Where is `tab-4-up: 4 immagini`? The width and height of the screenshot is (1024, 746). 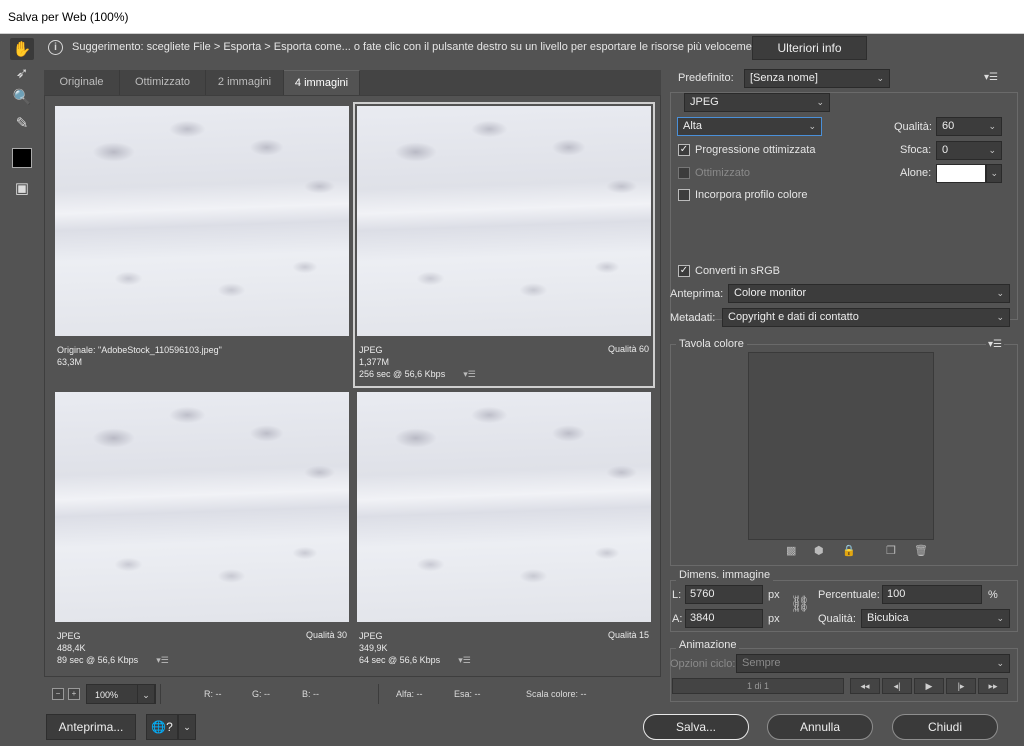
tab-4-up: 4 immagini is located at coordinates (322, 82).